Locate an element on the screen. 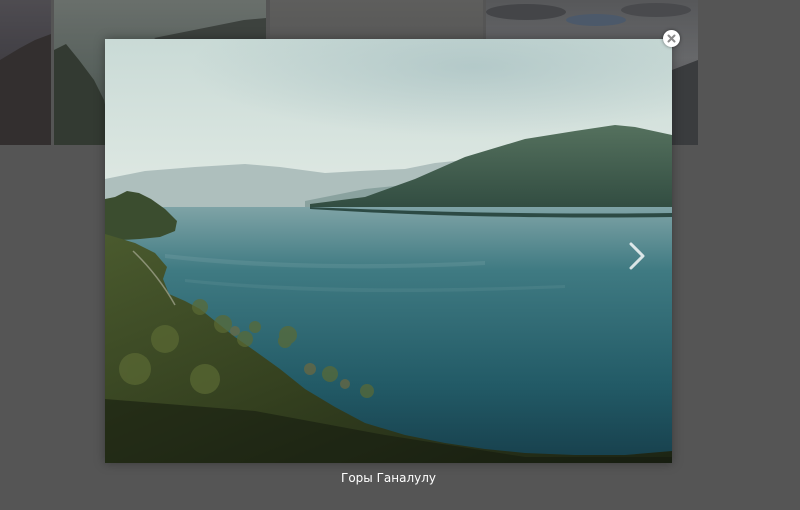 This screenshot has width=800, height=510. close-lightbox-button is located at coordinates (671, 38).